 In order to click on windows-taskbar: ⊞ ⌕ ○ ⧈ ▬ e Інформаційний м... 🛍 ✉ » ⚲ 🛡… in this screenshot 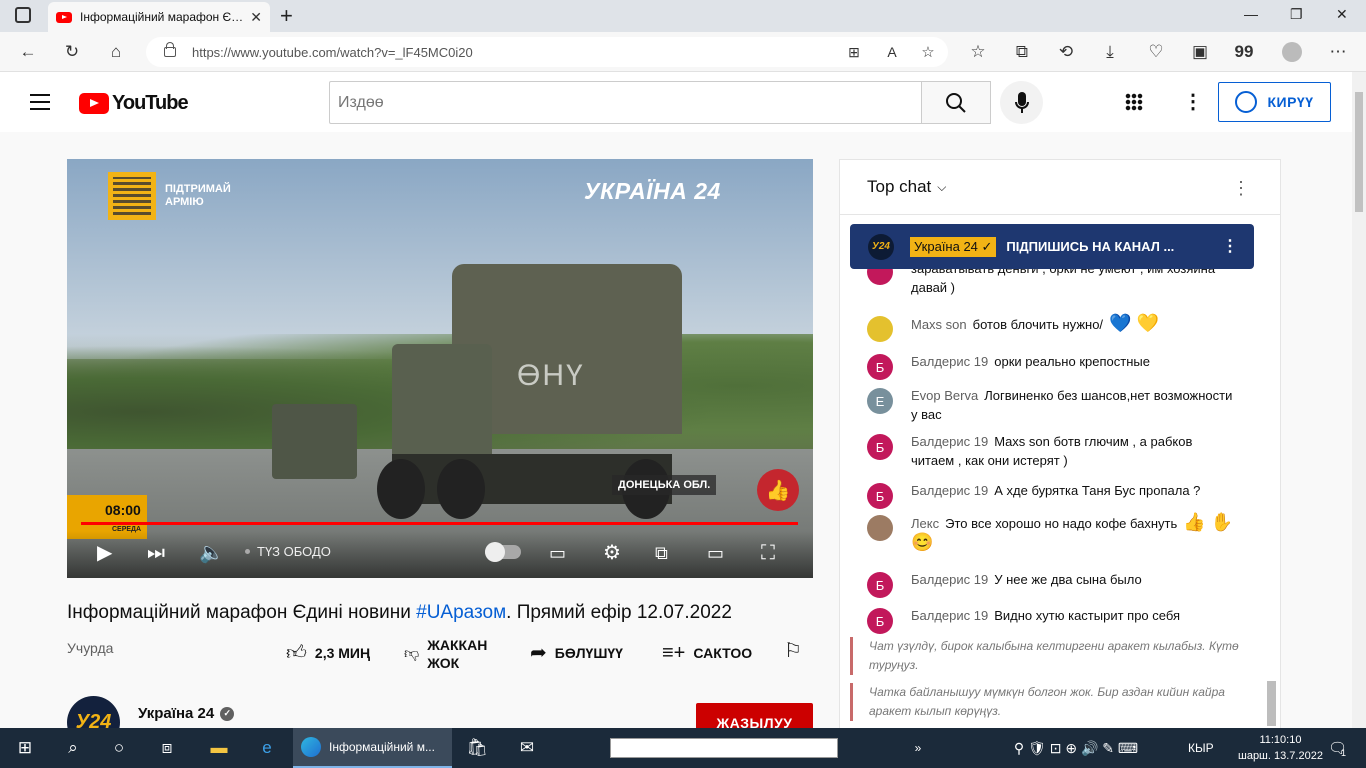, I will do `click(683, 748)`.